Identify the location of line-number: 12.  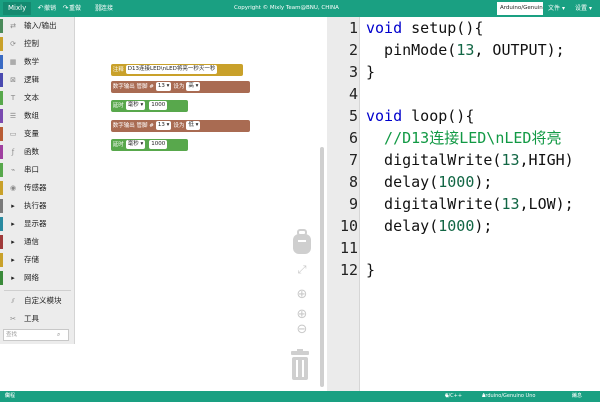
(348, 270).